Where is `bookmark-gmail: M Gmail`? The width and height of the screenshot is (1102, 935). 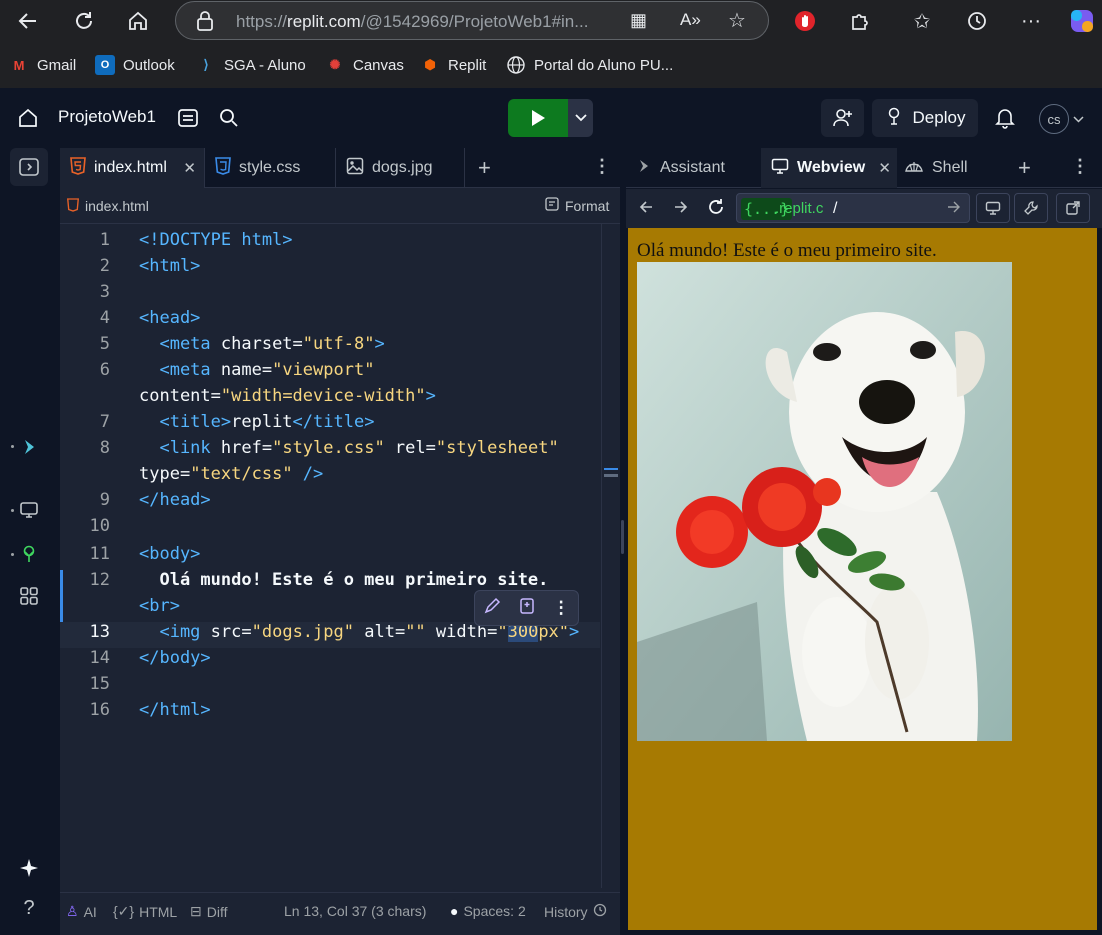
bookmark-gmail: M Gmail is located at coordinates (43, 65).